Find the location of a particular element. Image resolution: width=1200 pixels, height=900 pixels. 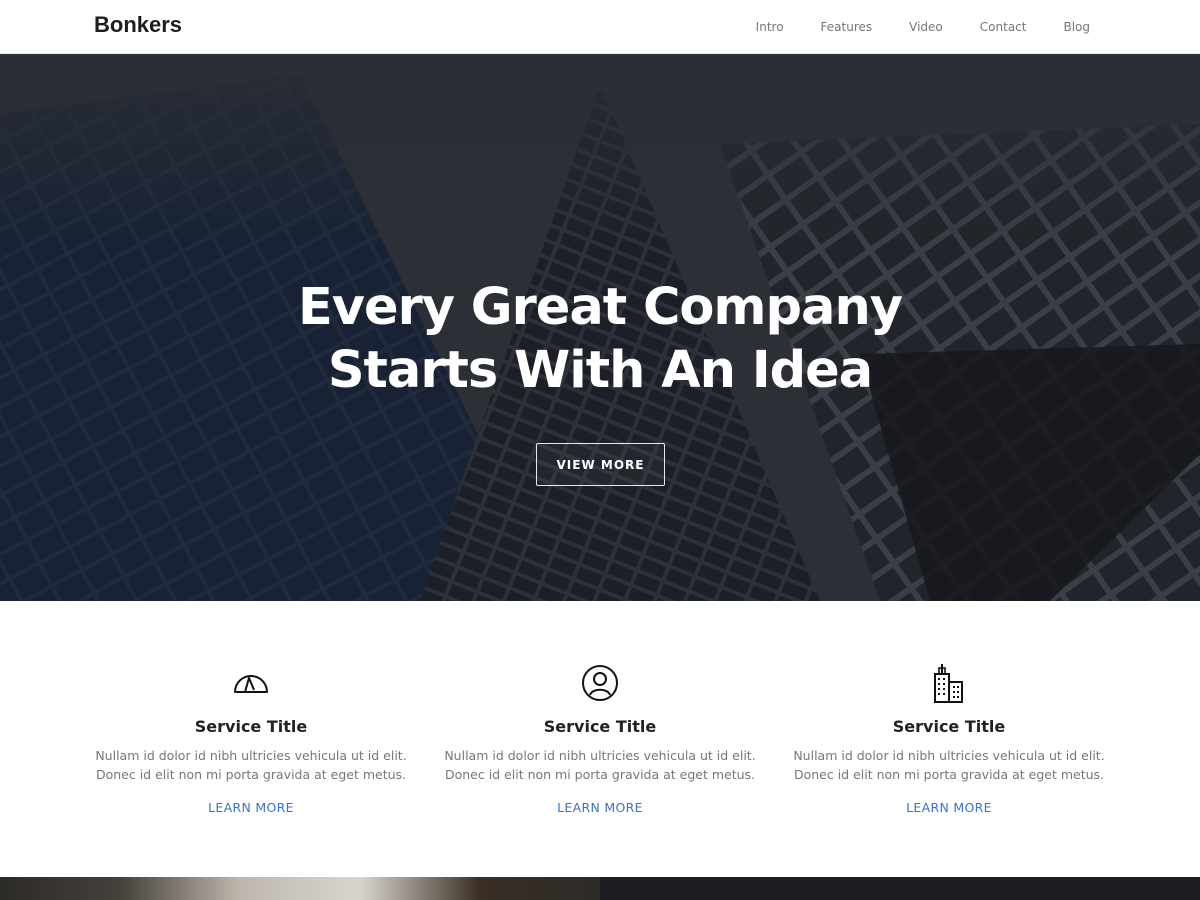

hero-title-line-2: Starts With An Idea is located at coordinates (600, 370).